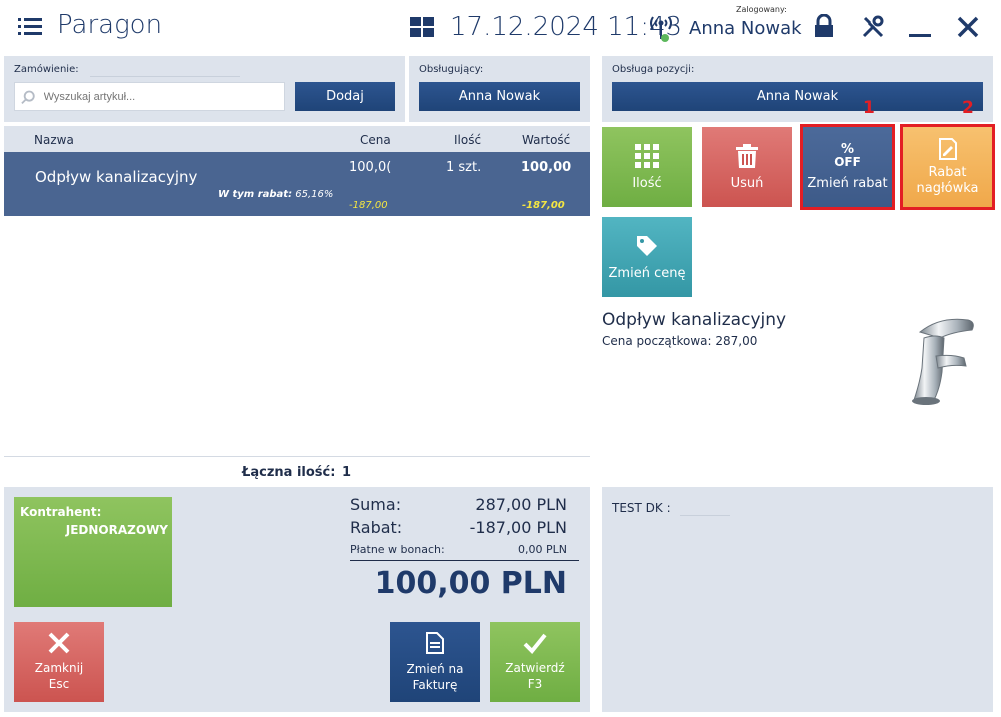  What do you see at coordinates (947, 149) in the screenshot?
I see `edit-note-icon` at bounding box center [947, 149].